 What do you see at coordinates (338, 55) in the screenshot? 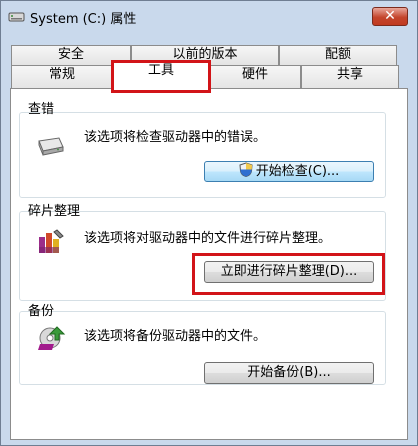
I see `tab-quota: 配额` at bounding box center [338, 55].